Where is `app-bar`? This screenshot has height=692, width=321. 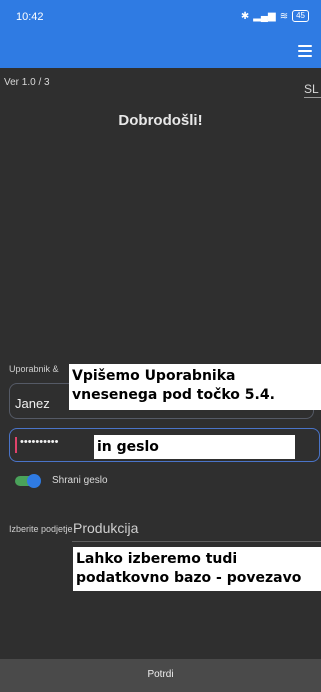
app-bar is located at coordinates (160, 53).